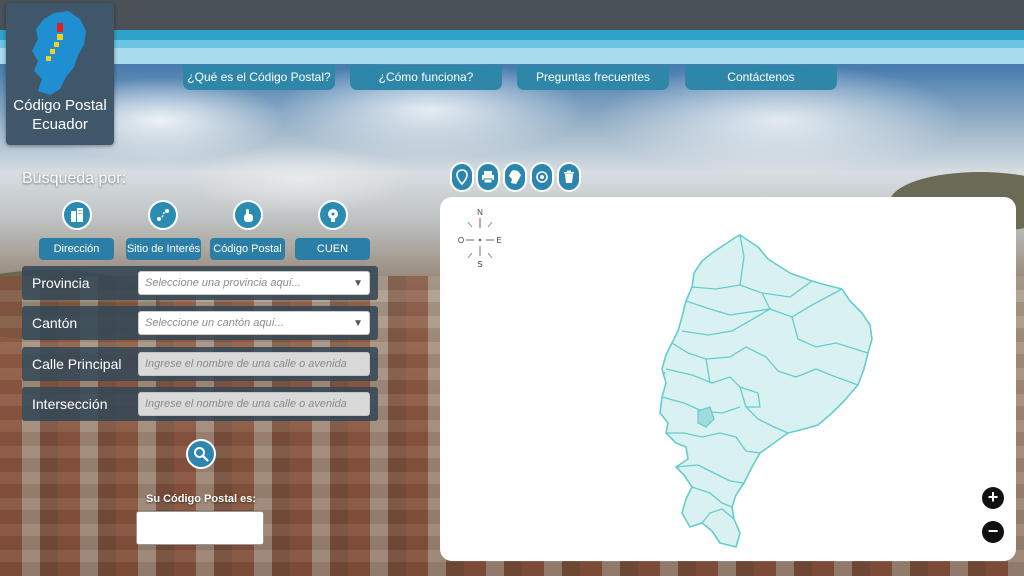 The image size is (1024, 576). What do you see at coordinates (247, 249) in the screenshot?
I see `search-type-postal-code: Código Postal` at bounding box center [247, 249].